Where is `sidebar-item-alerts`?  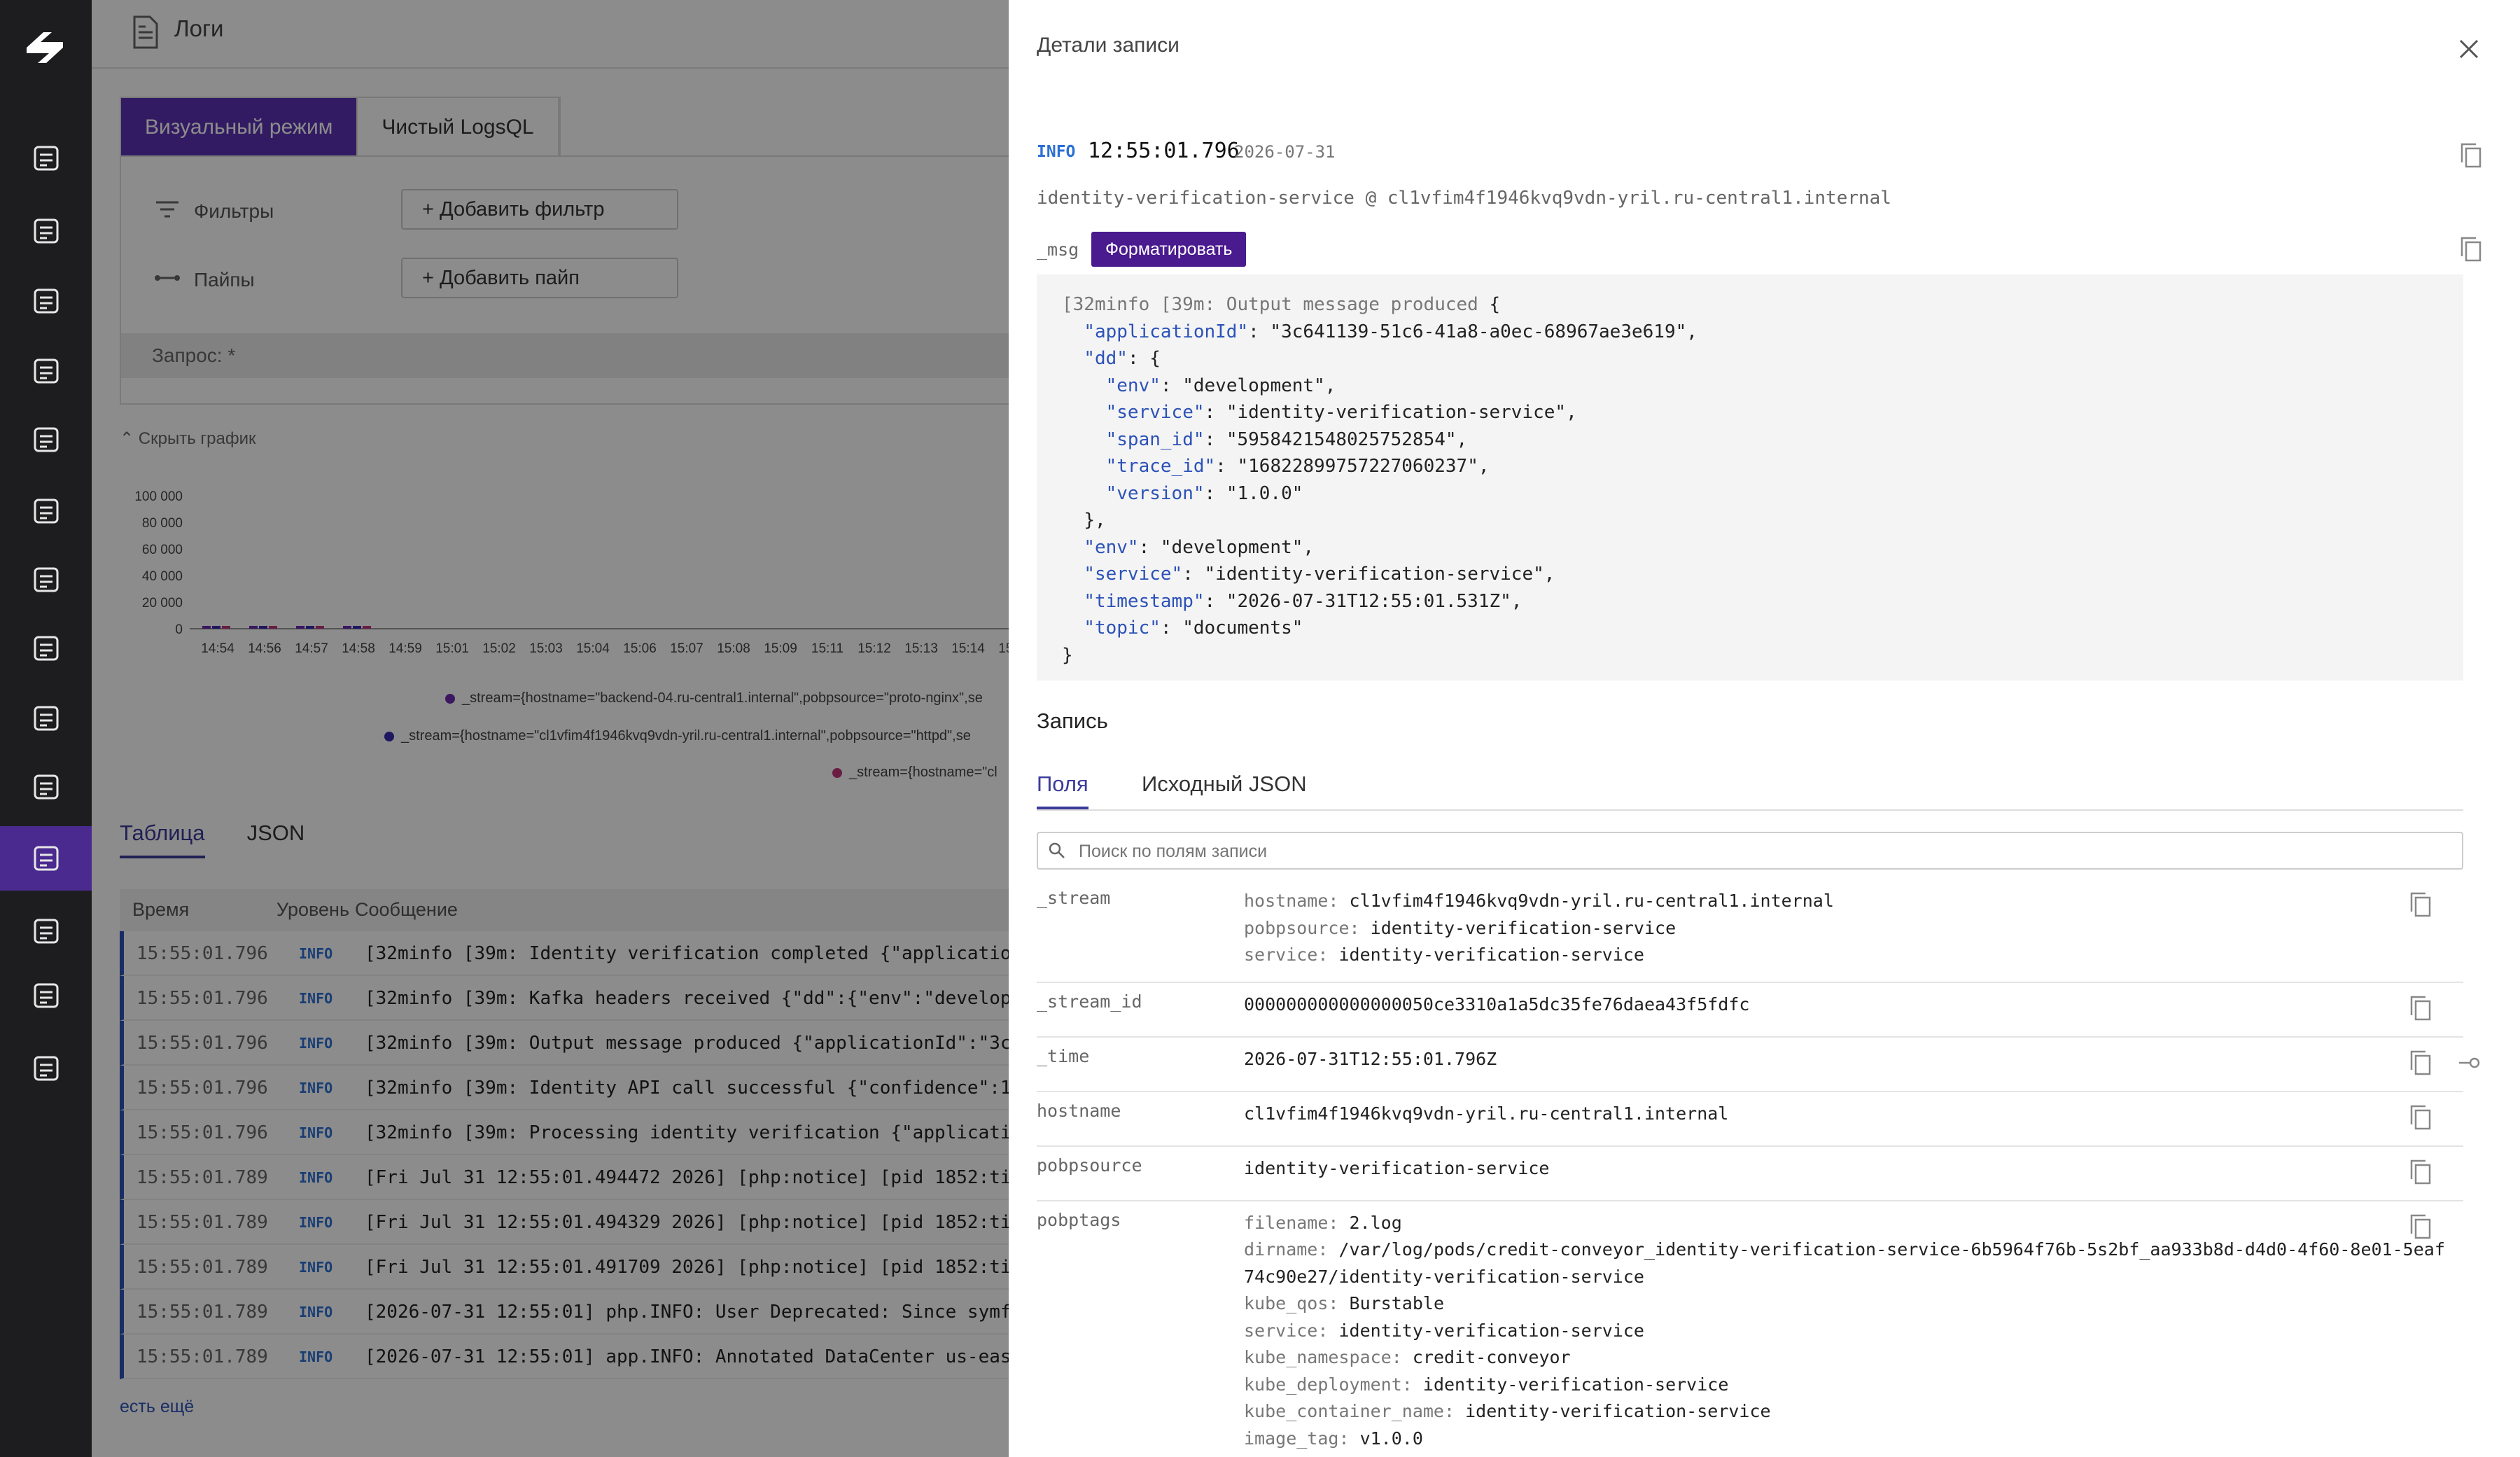
sidebar-item-alerts is located at coordinates (46, 580).